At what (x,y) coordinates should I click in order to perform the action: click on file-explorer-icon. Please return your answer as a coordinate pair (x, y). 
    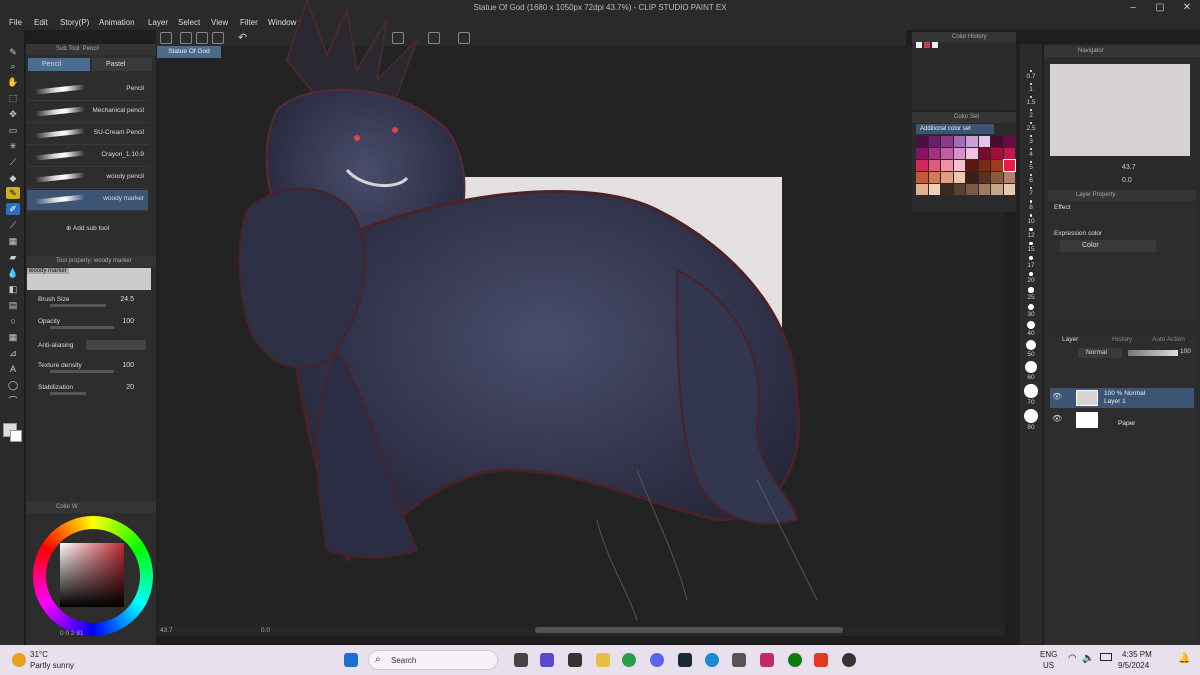
    Looking at the image, I should click on (603, 660).